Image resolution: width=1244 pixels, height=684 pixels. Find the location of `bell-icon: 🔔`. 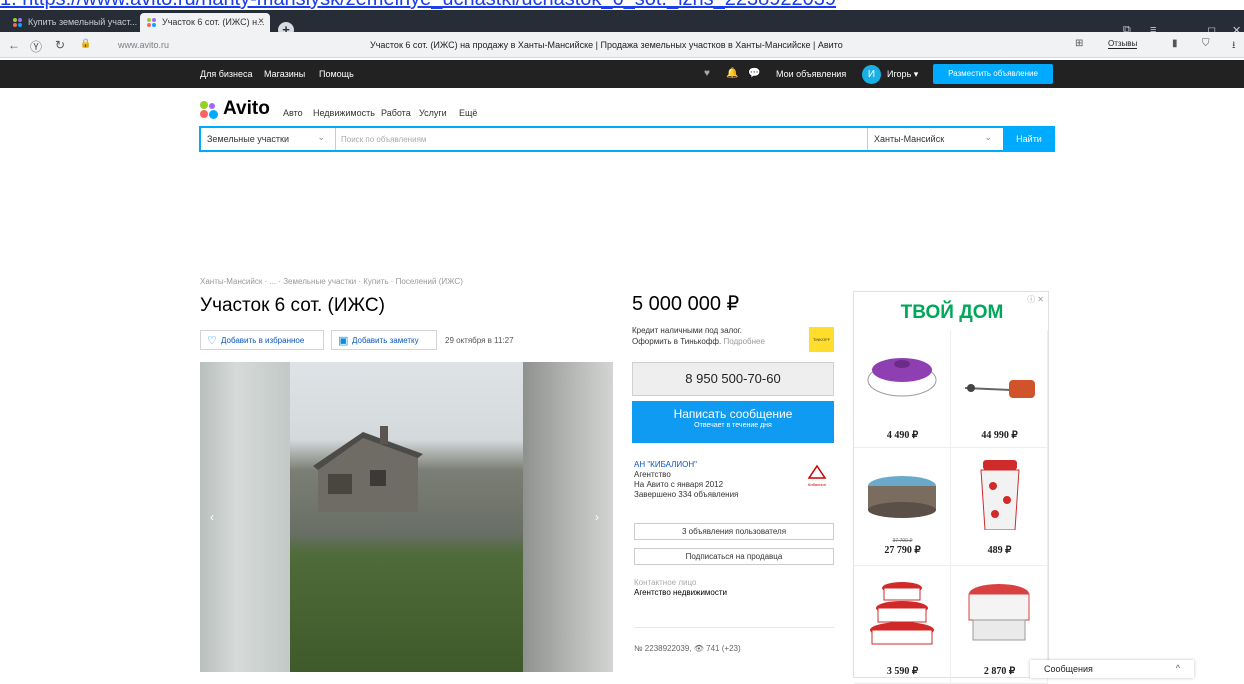

bell-icon: 🔔 is located at coordinates (732, 73).